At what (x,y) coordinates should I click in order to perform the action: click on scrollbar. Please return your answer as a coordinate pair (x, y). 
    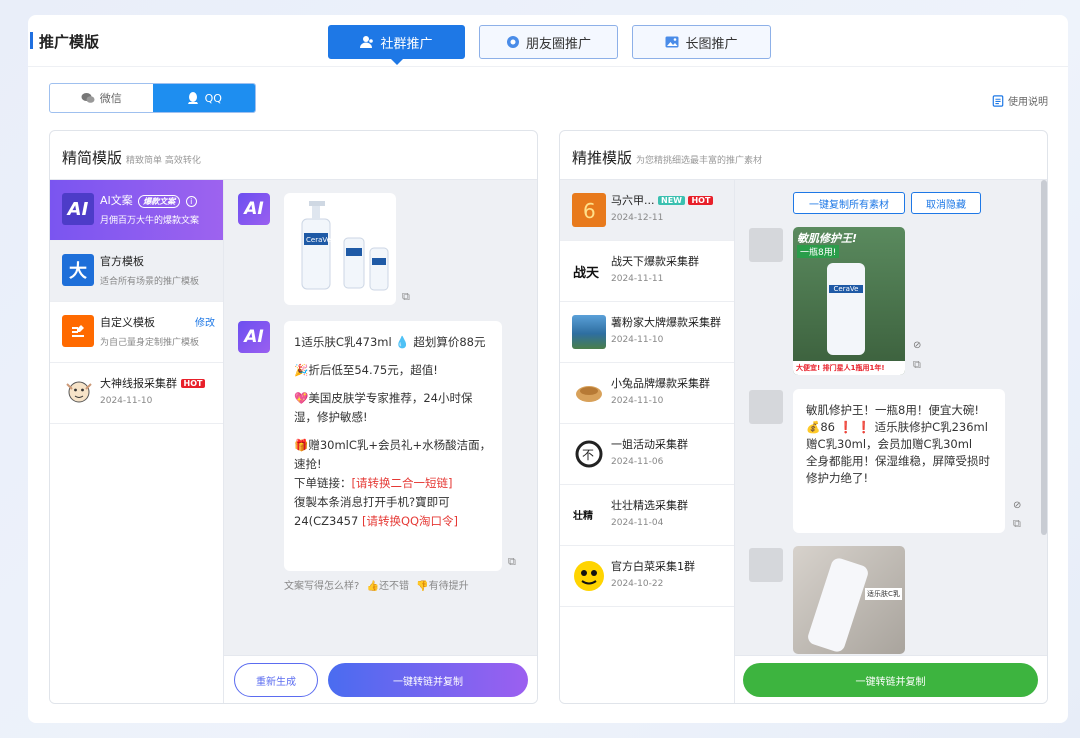
    Looking at the image, I should click on (1044, 357).